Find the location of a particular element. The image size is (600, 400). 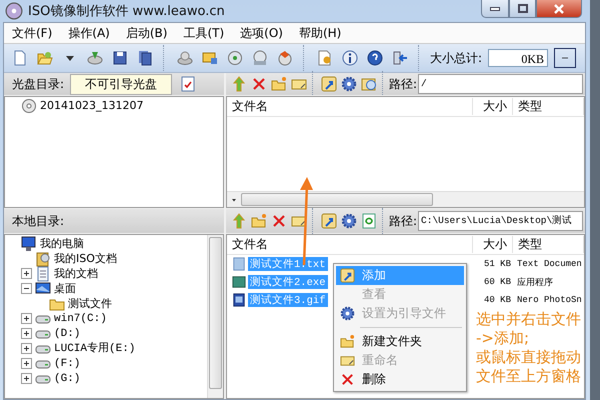

menu-item: 操作(A) is located at coordinates (89, 33).